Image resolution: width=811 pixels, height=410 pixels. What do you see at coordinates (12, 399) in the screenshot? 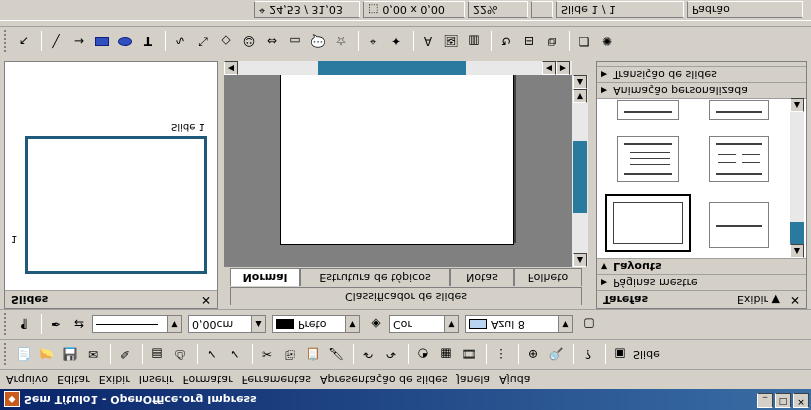
I see `impress-app-icon: ◆` at bounding box center [12, 399].